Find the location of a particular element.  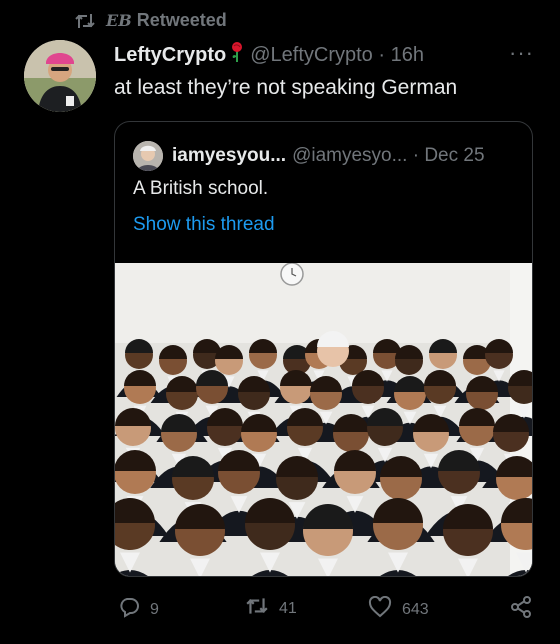

reply-button: 9 is located at coordinates (138, 609).